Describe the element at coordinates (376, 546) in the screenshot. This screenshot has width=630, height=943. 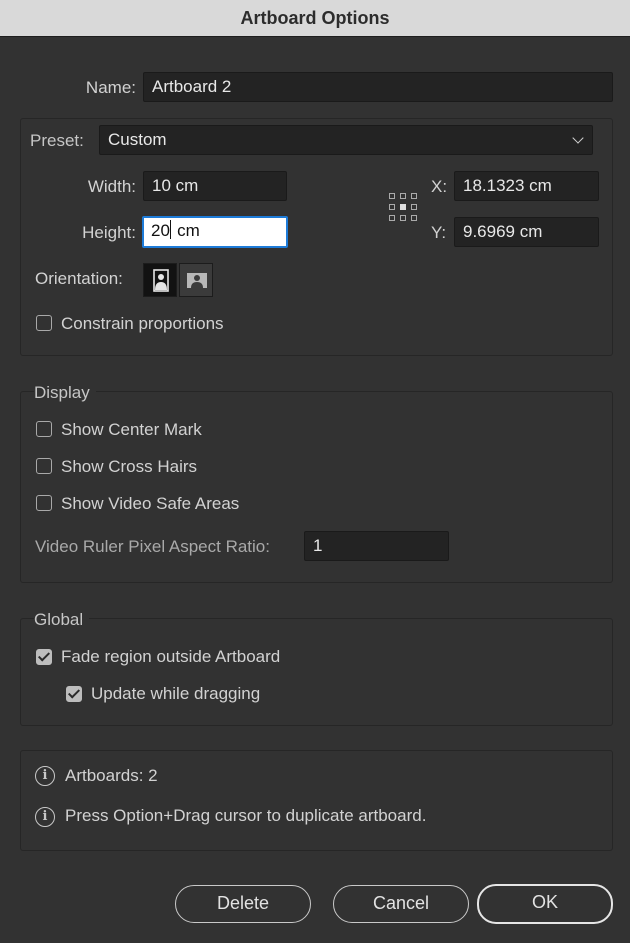
I see `pixel-ratio-field: 1` at that location.